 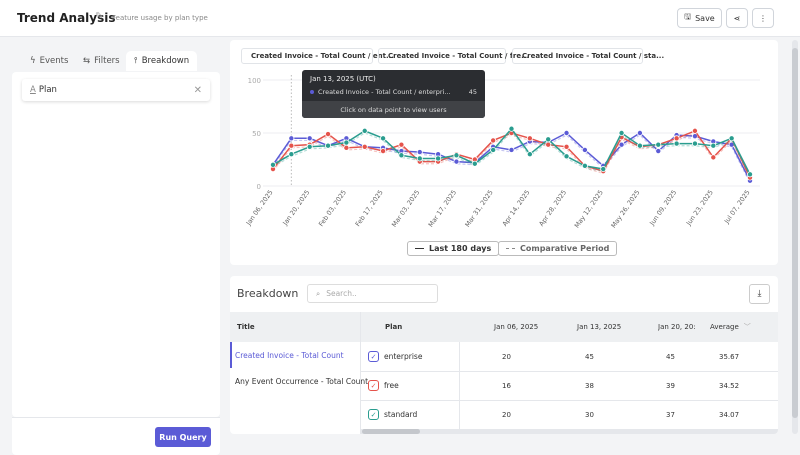 What do you see at coordinates (506, 385) in the screenshot?
I see `value-cell: 16` at bounding box center [506, 385].